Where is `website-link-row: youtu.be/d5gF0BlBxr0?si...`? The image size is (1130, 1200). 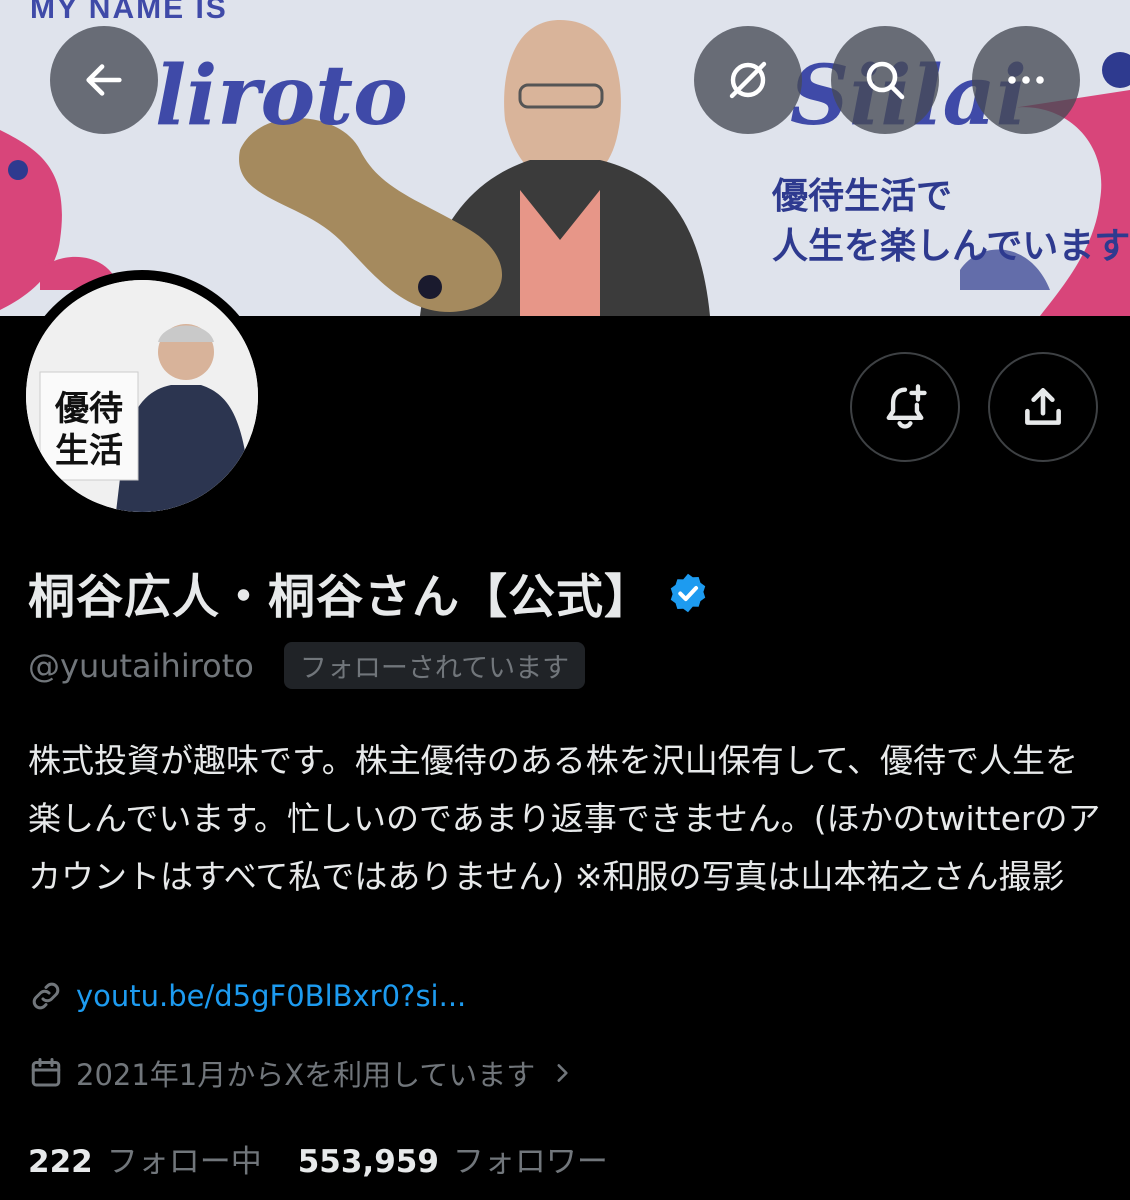
website-link-row: youtu.be/d5gF0BlBxr0?si... is located at coordinates (247, 996).